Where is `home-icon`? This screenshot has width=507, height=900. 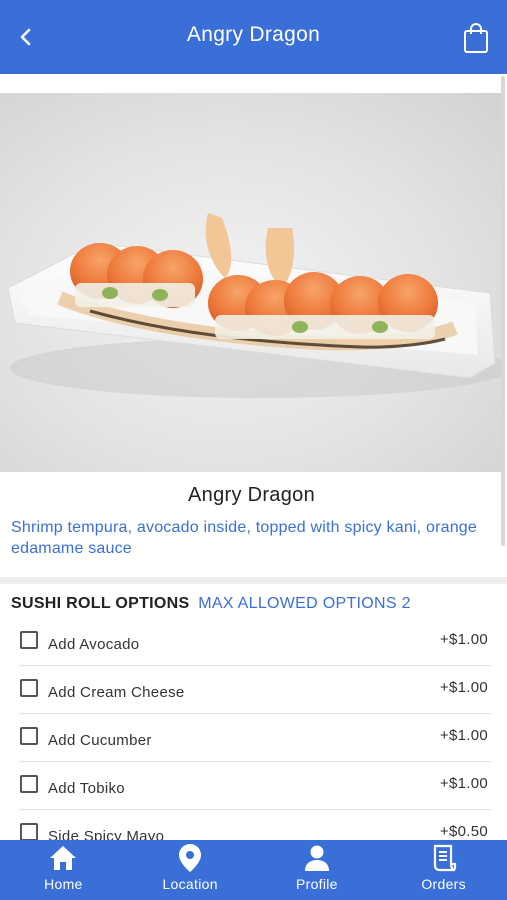
home-icon is located at coordinates (63, 858).